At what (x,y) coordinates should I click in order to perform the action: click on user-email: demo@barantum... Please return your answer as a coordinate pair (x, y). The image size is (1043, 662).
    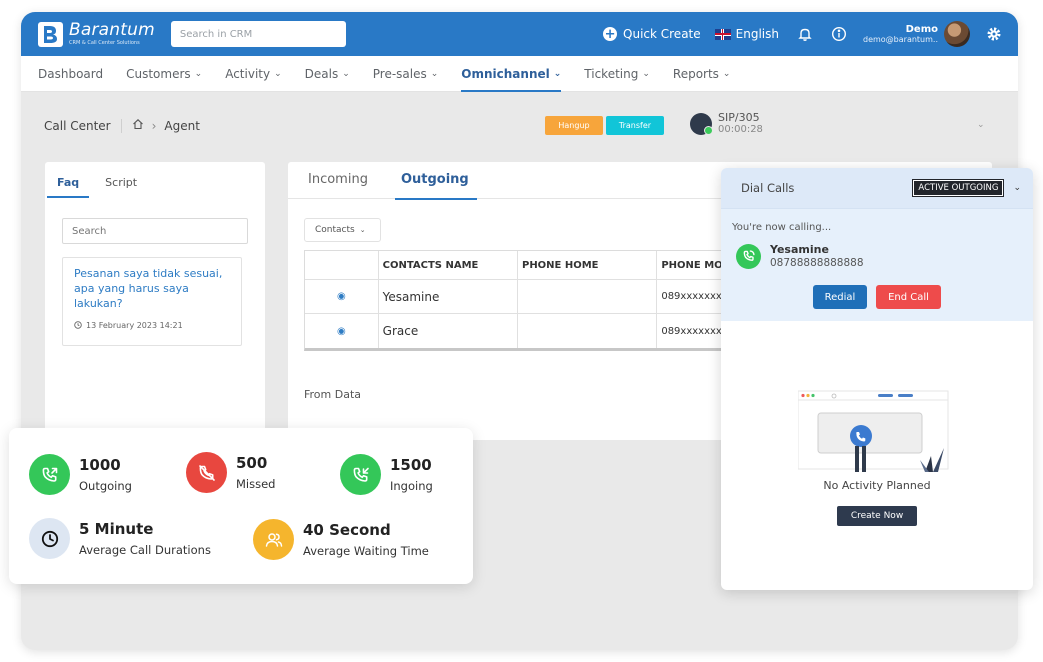
    Looking at the image, I should click on (900, 40).